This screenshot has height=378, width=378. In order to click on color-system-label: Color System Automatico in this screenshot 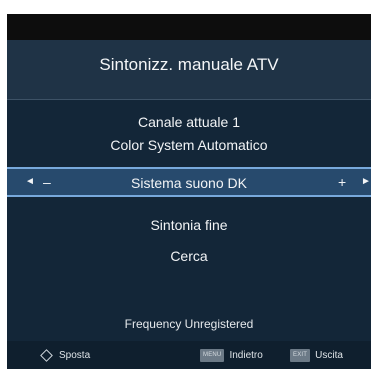, I will do `click(189, 145)`.